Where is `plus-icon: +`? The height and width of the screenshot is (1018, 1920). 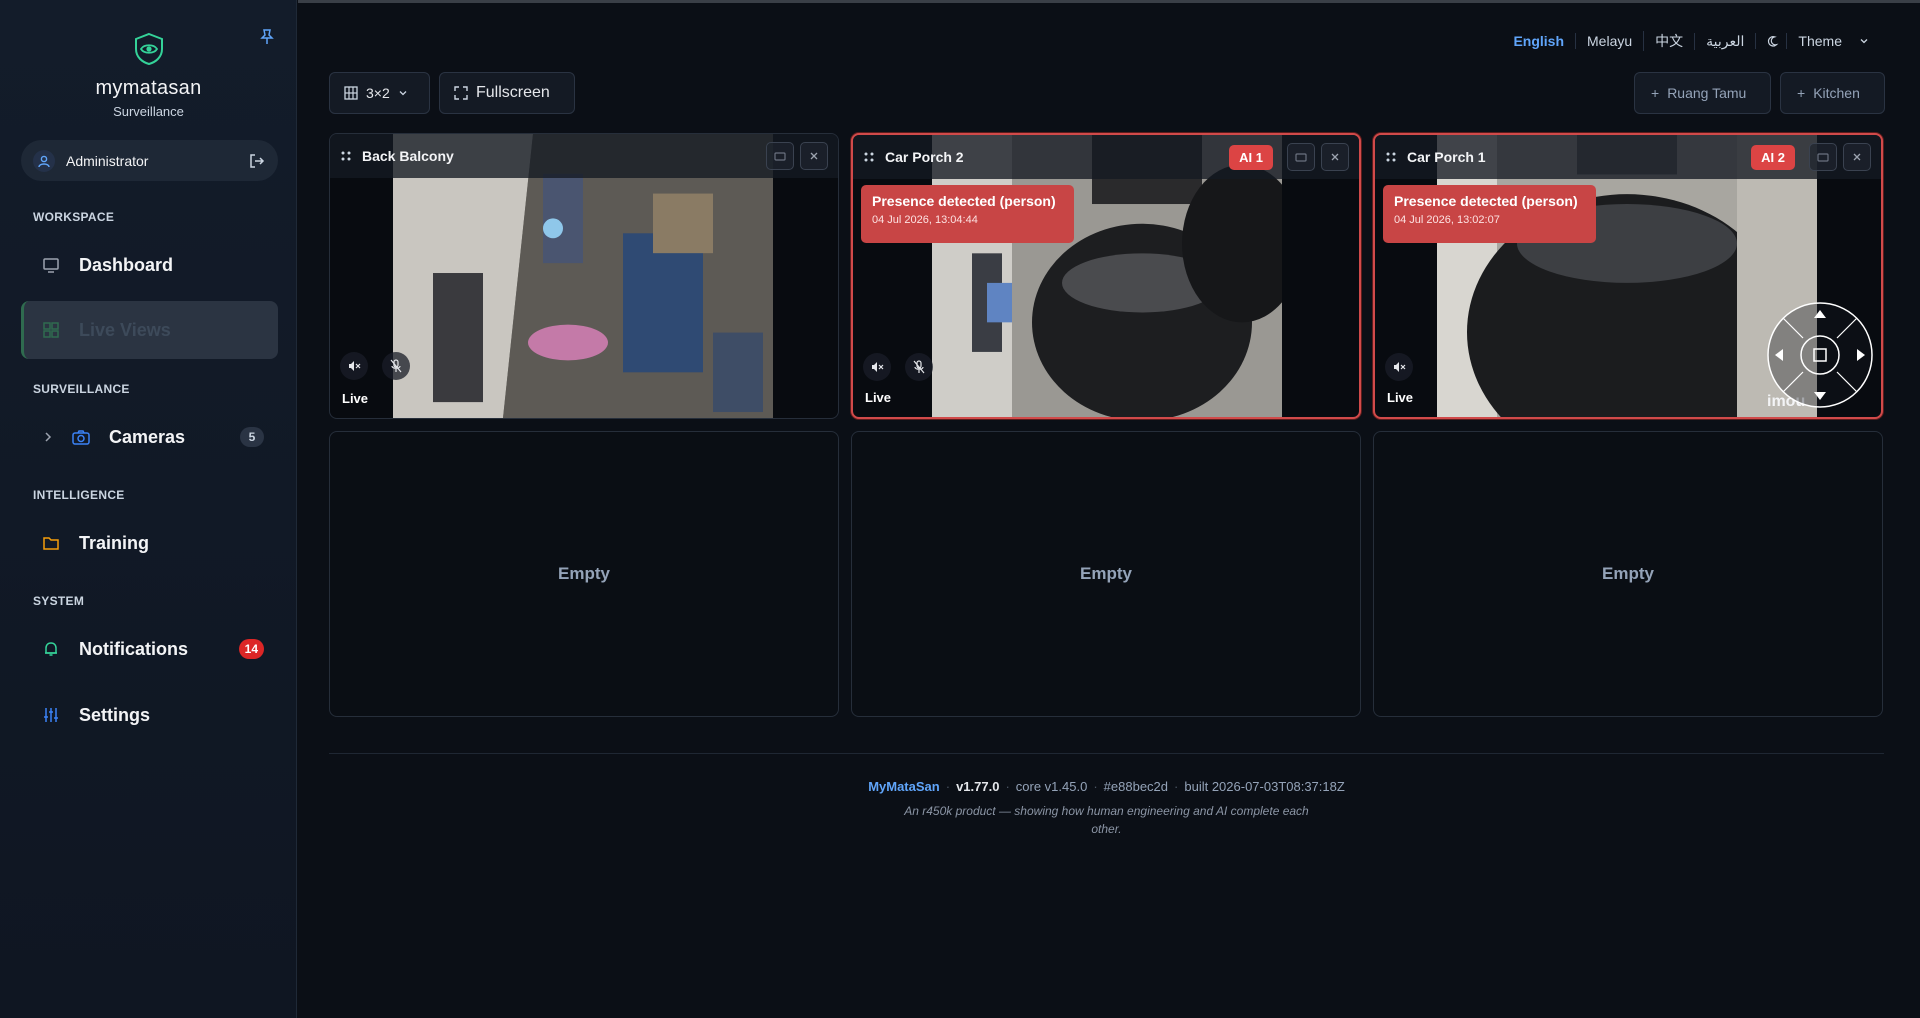
plus-icon: + is located at coordinates (1655, 93).